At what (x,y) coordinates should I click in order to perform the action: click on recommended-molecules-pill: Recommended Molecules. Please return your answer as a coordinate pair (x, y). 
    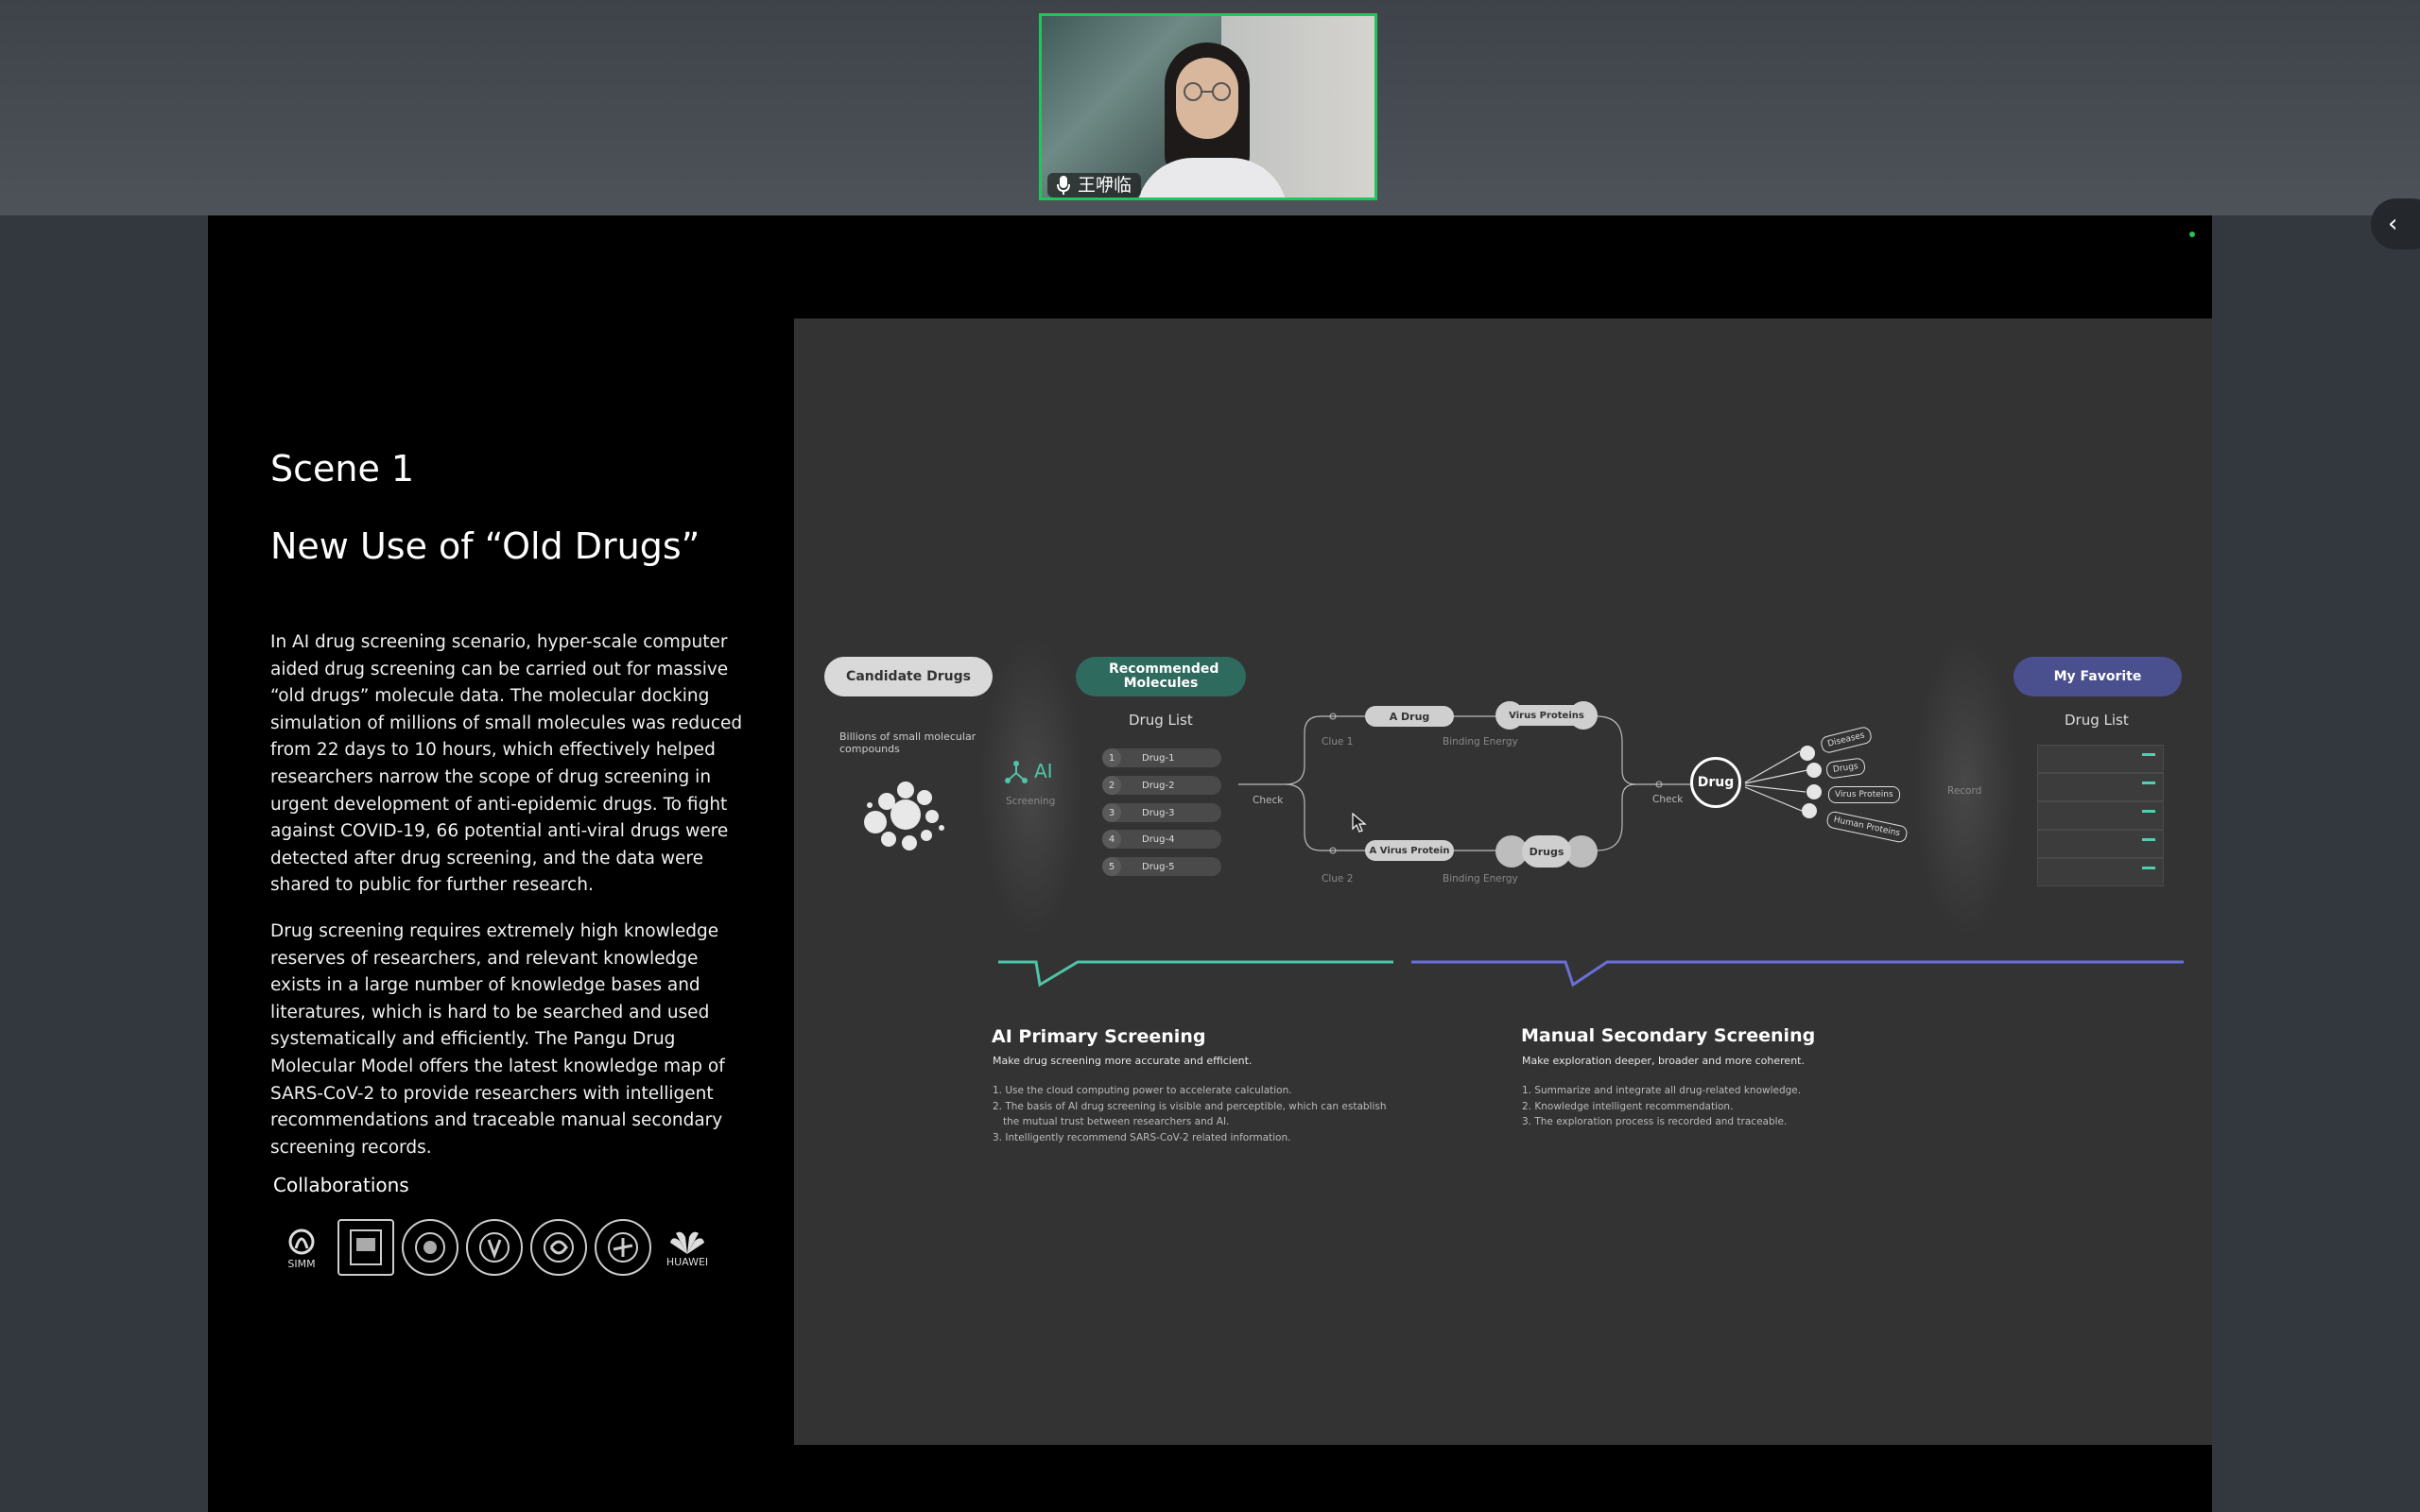
    Looking at the image, I should click on (1161, 676).